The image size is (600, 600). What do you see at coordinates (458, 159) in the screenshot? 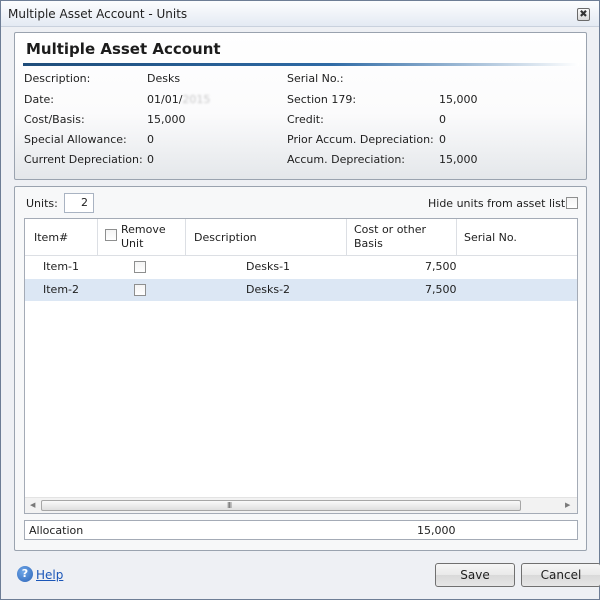
I see `accum-depreciation-value: 15,000` at bounding box center [458, 159].